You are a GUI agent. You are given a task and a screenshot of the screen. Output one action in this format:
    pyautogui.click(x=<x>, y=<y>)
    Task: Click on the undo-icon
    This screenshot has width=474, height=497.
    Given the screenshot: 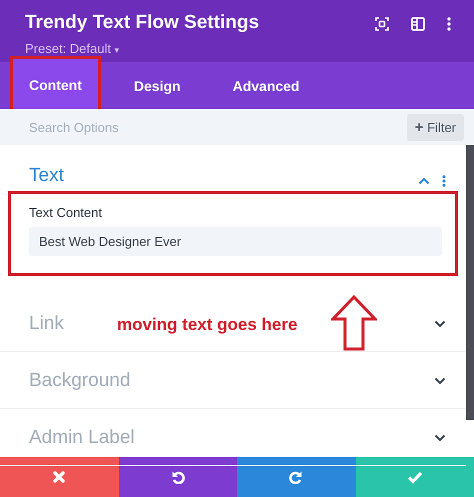 What is the action you would take?
    pyautogui.click(x=177, y=477)
    